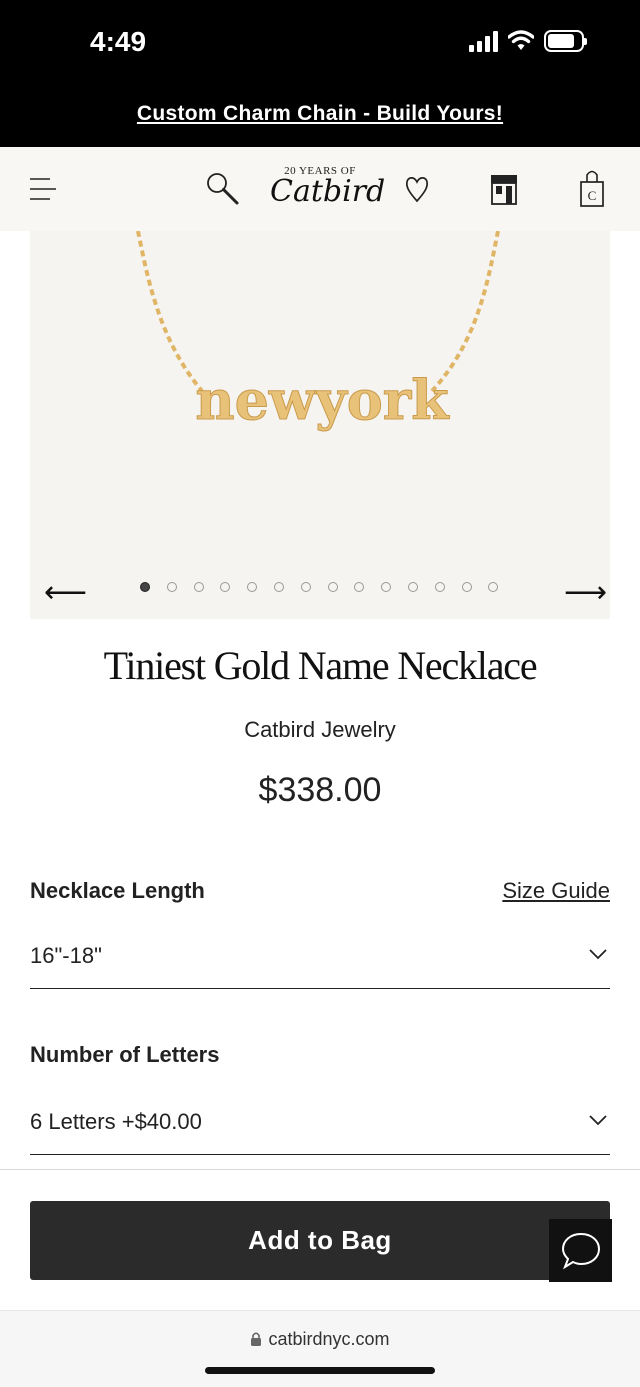  What do you see at coordinates (417, 189) in the screenshot?
I see `heart-icon` at bounding box center [417, 189].